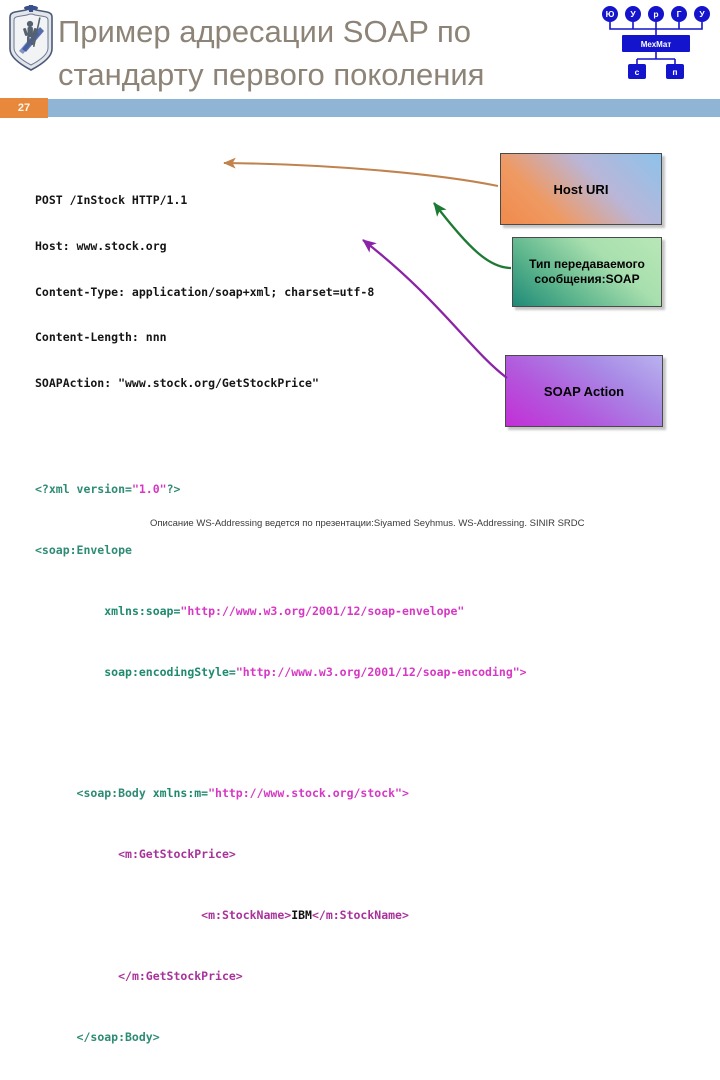  Describe the element at coordinates (83, 550) in the screenshot. I see `code-line-envelope-open: <soap:Envelope` at that location.